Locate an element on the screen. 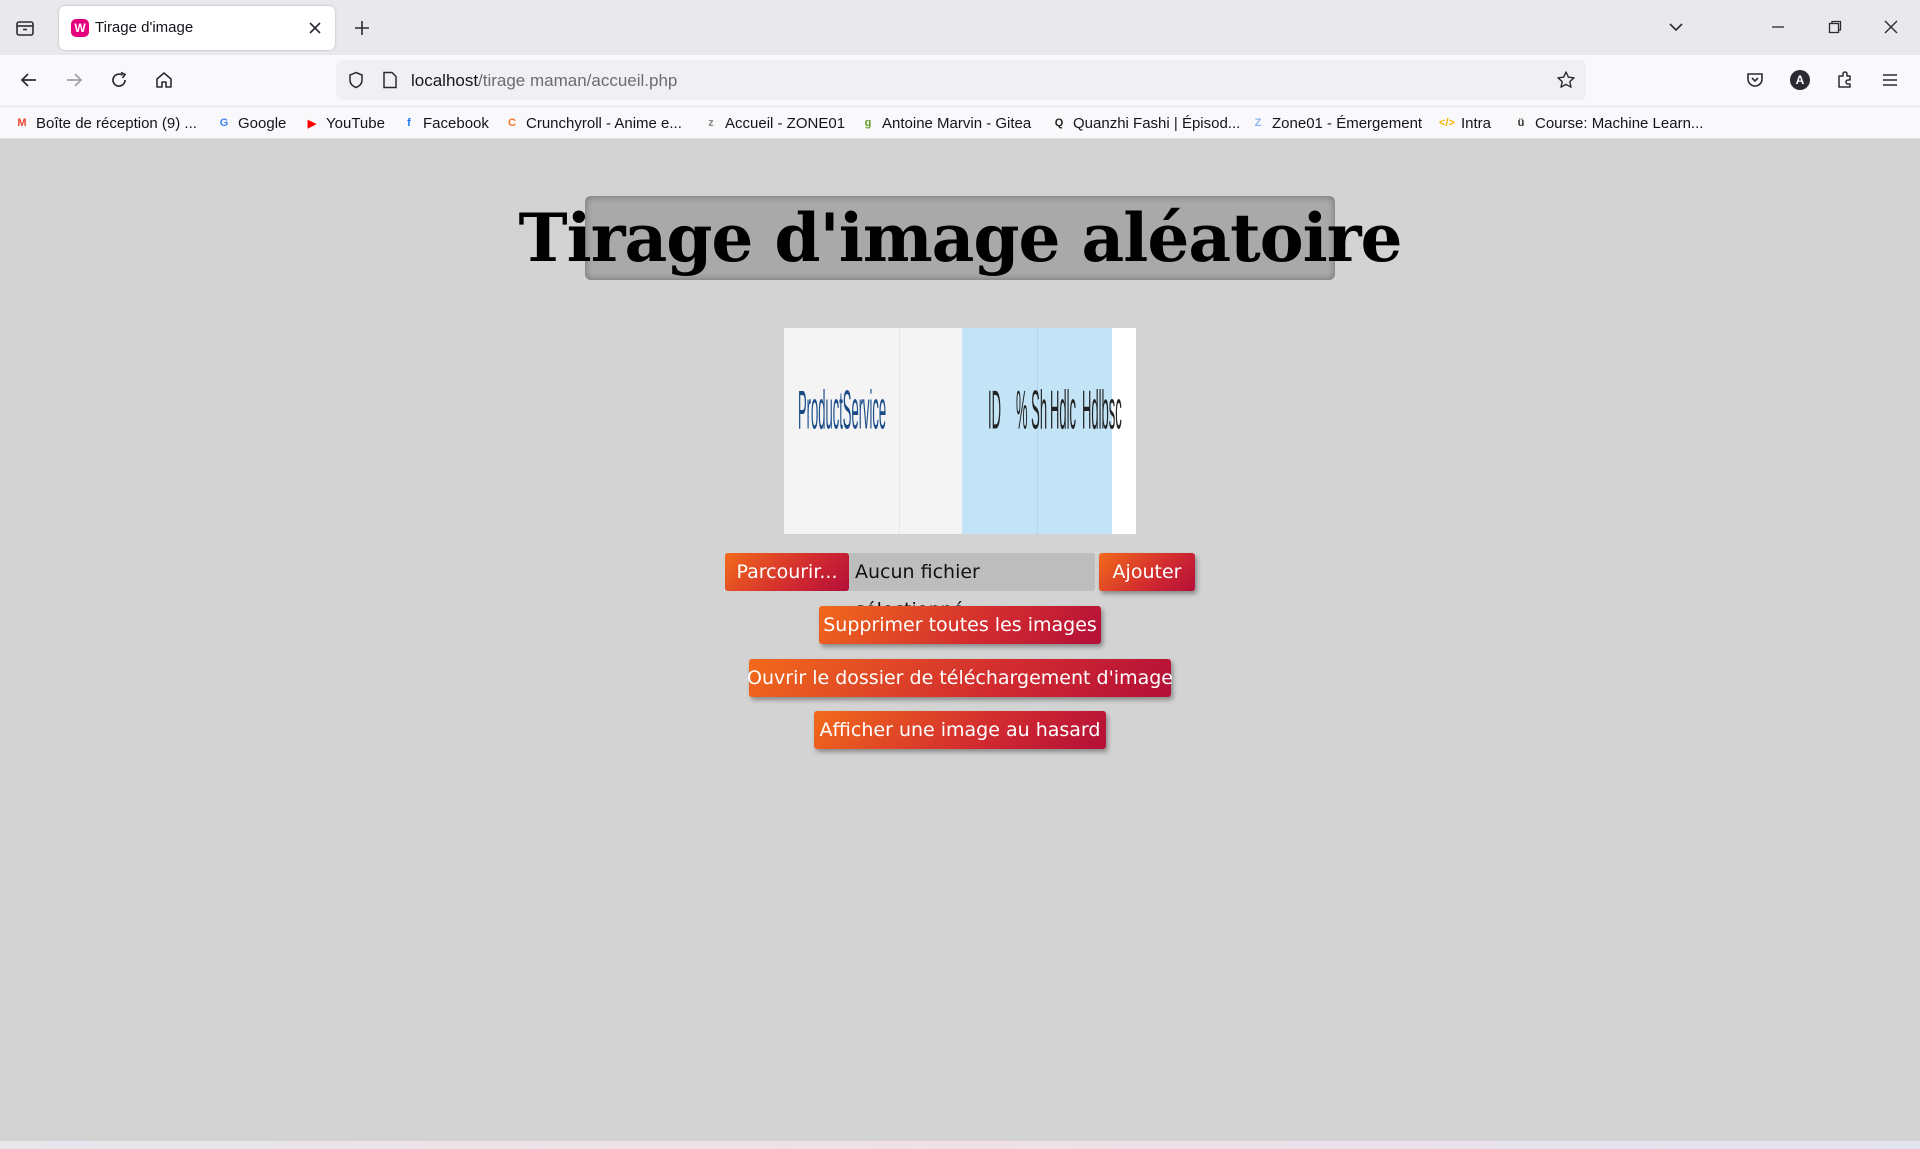  shield-icon is located at coordinates (356, 80).